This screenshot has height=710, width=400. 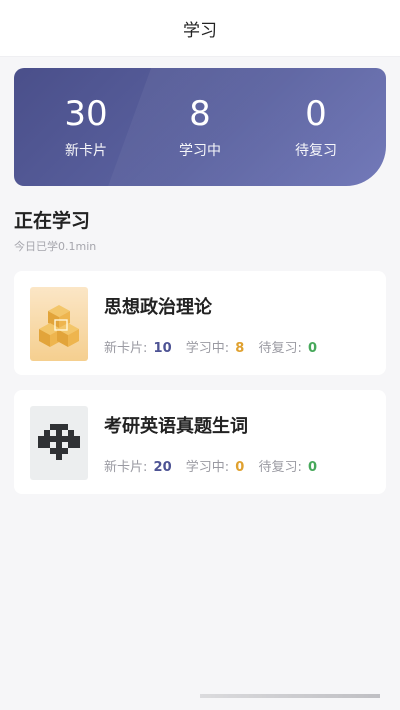 What do you see at coordinates (200, 442) in the screenshot?
I see `course-card: 考研英语真题生词 新卡片: 20 学习中: 0 待复习: 0` at bounding box center [200, 442].